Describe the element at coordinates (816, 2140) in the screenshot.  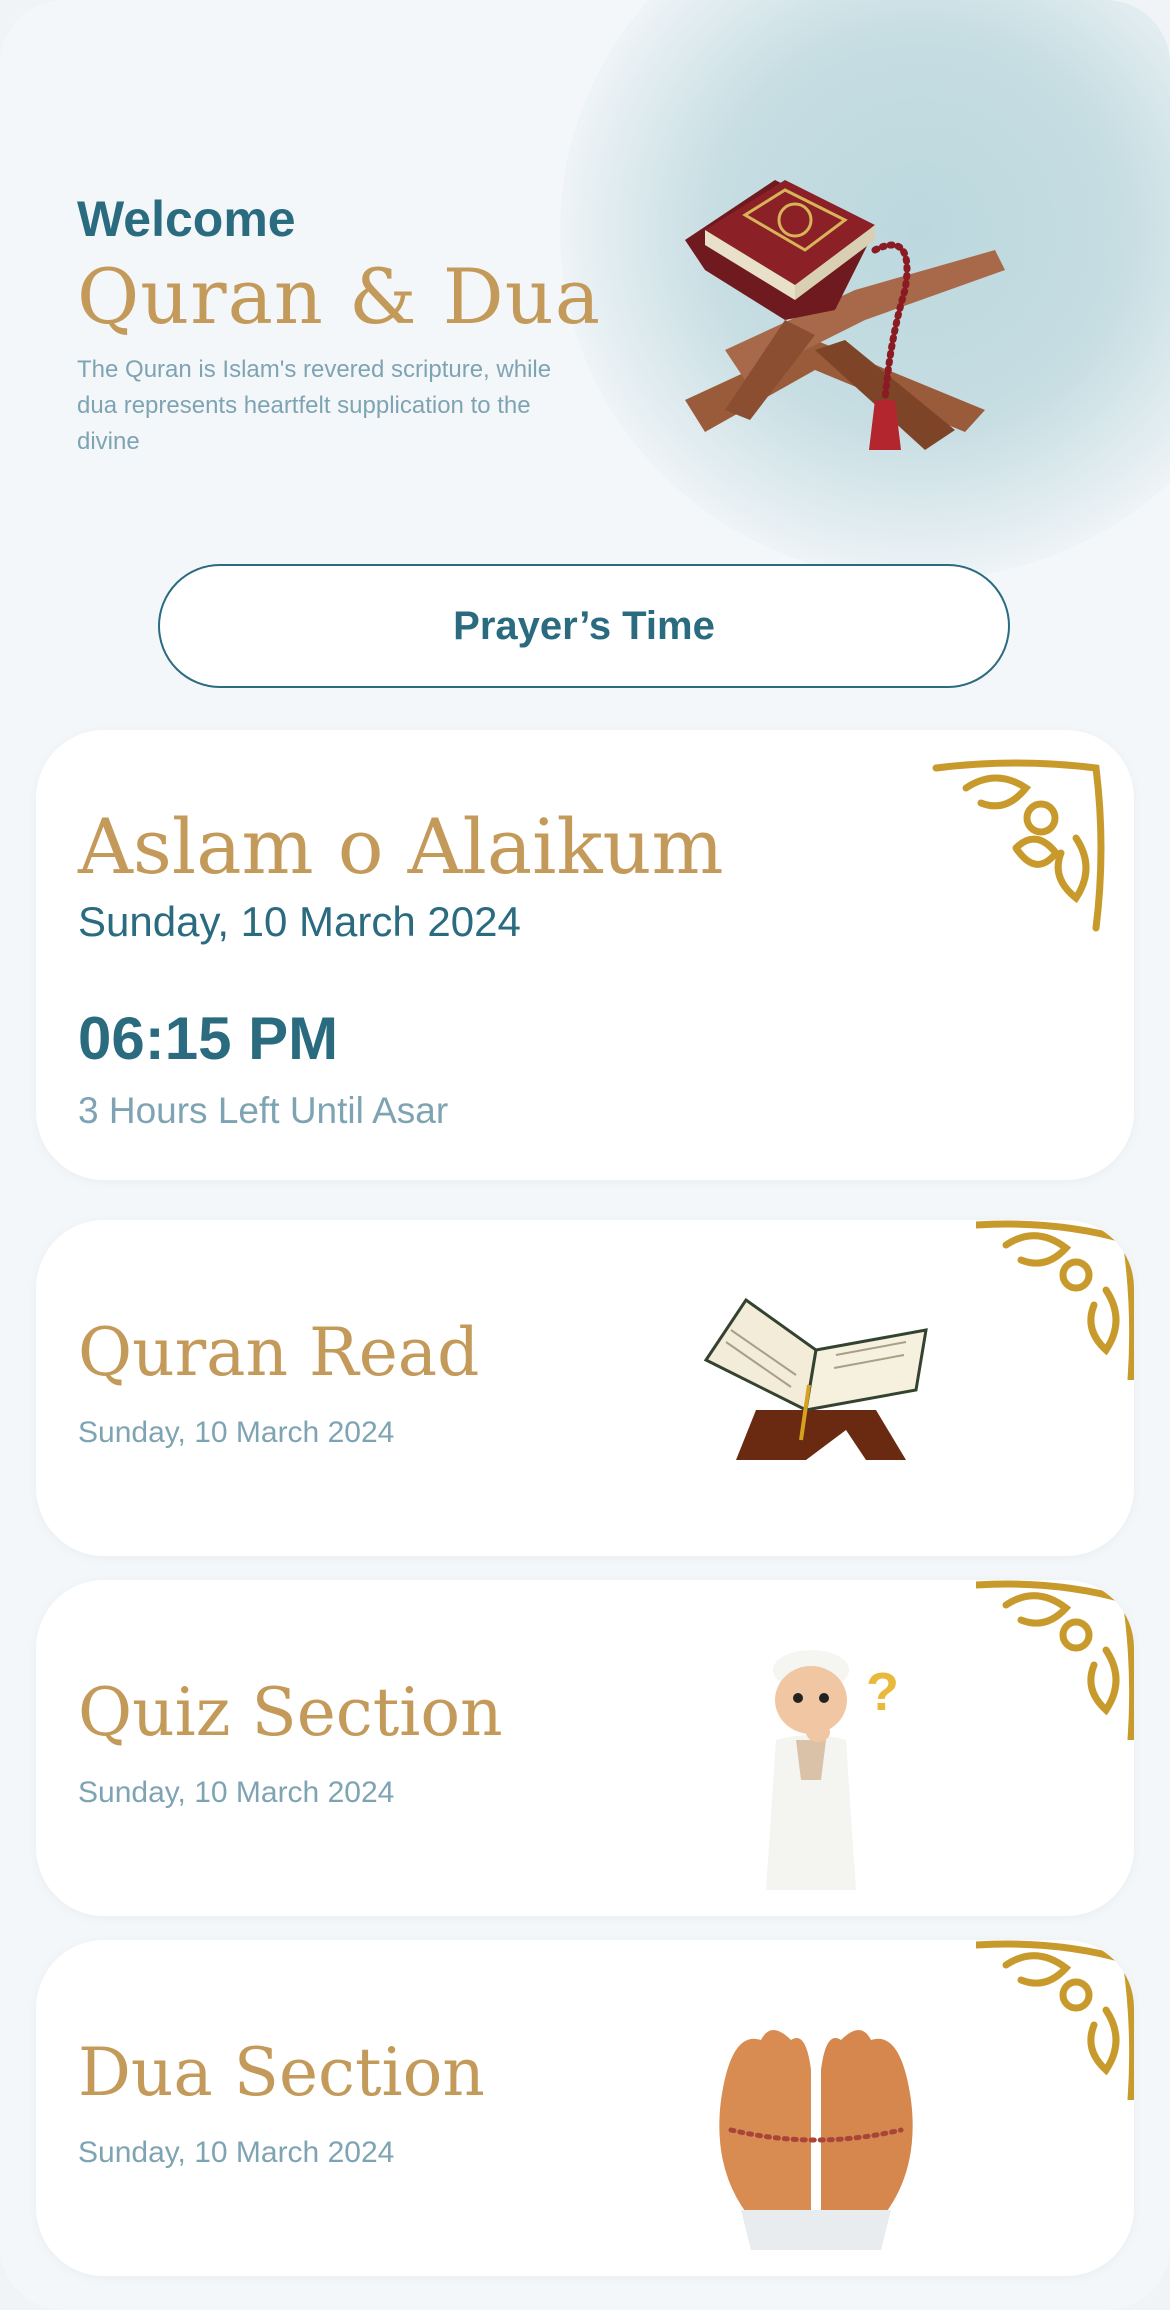
I see `praying-hands-icon` at that location.